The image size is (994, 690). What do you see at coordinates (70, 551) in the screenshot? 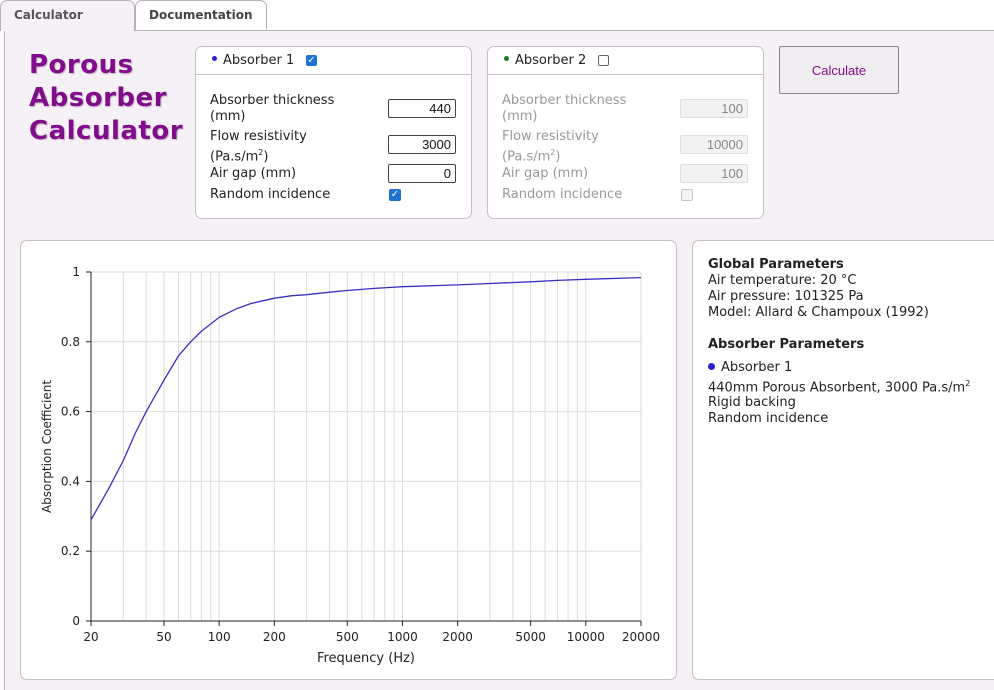
I see `y-tick-label: 0.2` at bounding box center [70, 551].